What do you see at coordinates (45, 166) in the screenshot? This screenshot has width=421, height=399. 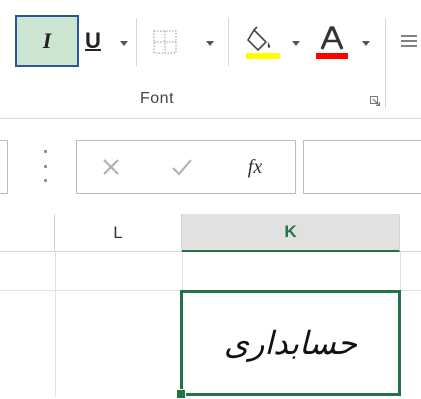 I see `formula-bar-grip-icon` at bounding box center [45, 166].